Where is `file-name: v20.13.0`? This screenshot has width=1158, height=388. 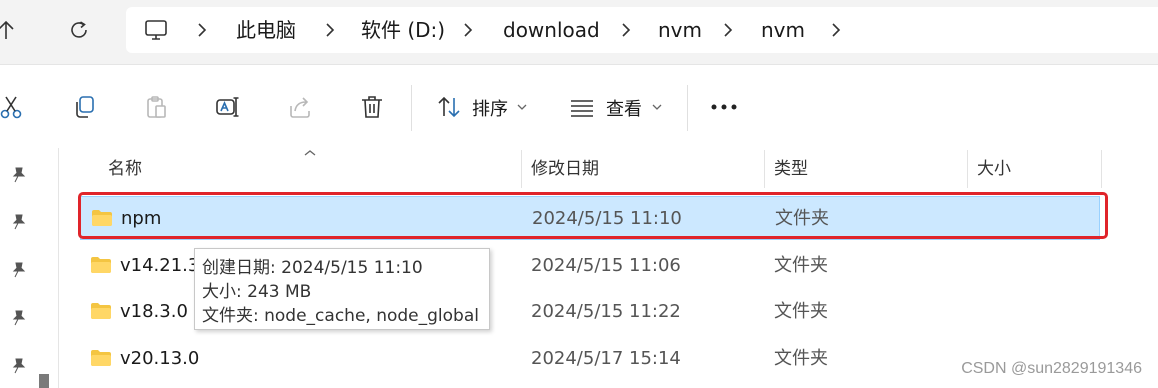 file-name: v20.13.0 is located at coordinates (159, 359).